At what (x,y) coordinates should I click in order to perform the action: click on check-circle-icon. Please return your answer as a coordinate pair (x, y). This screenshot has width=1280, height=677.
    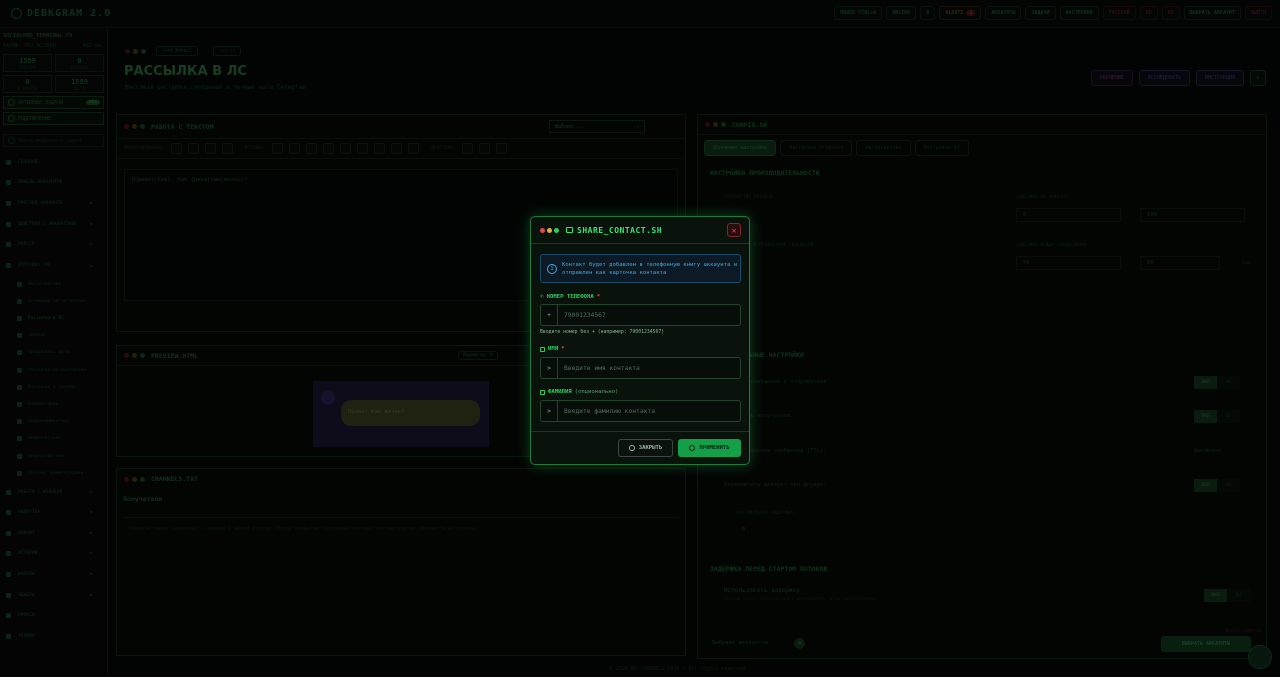
    Looking at the image, I should click on (692, 448).